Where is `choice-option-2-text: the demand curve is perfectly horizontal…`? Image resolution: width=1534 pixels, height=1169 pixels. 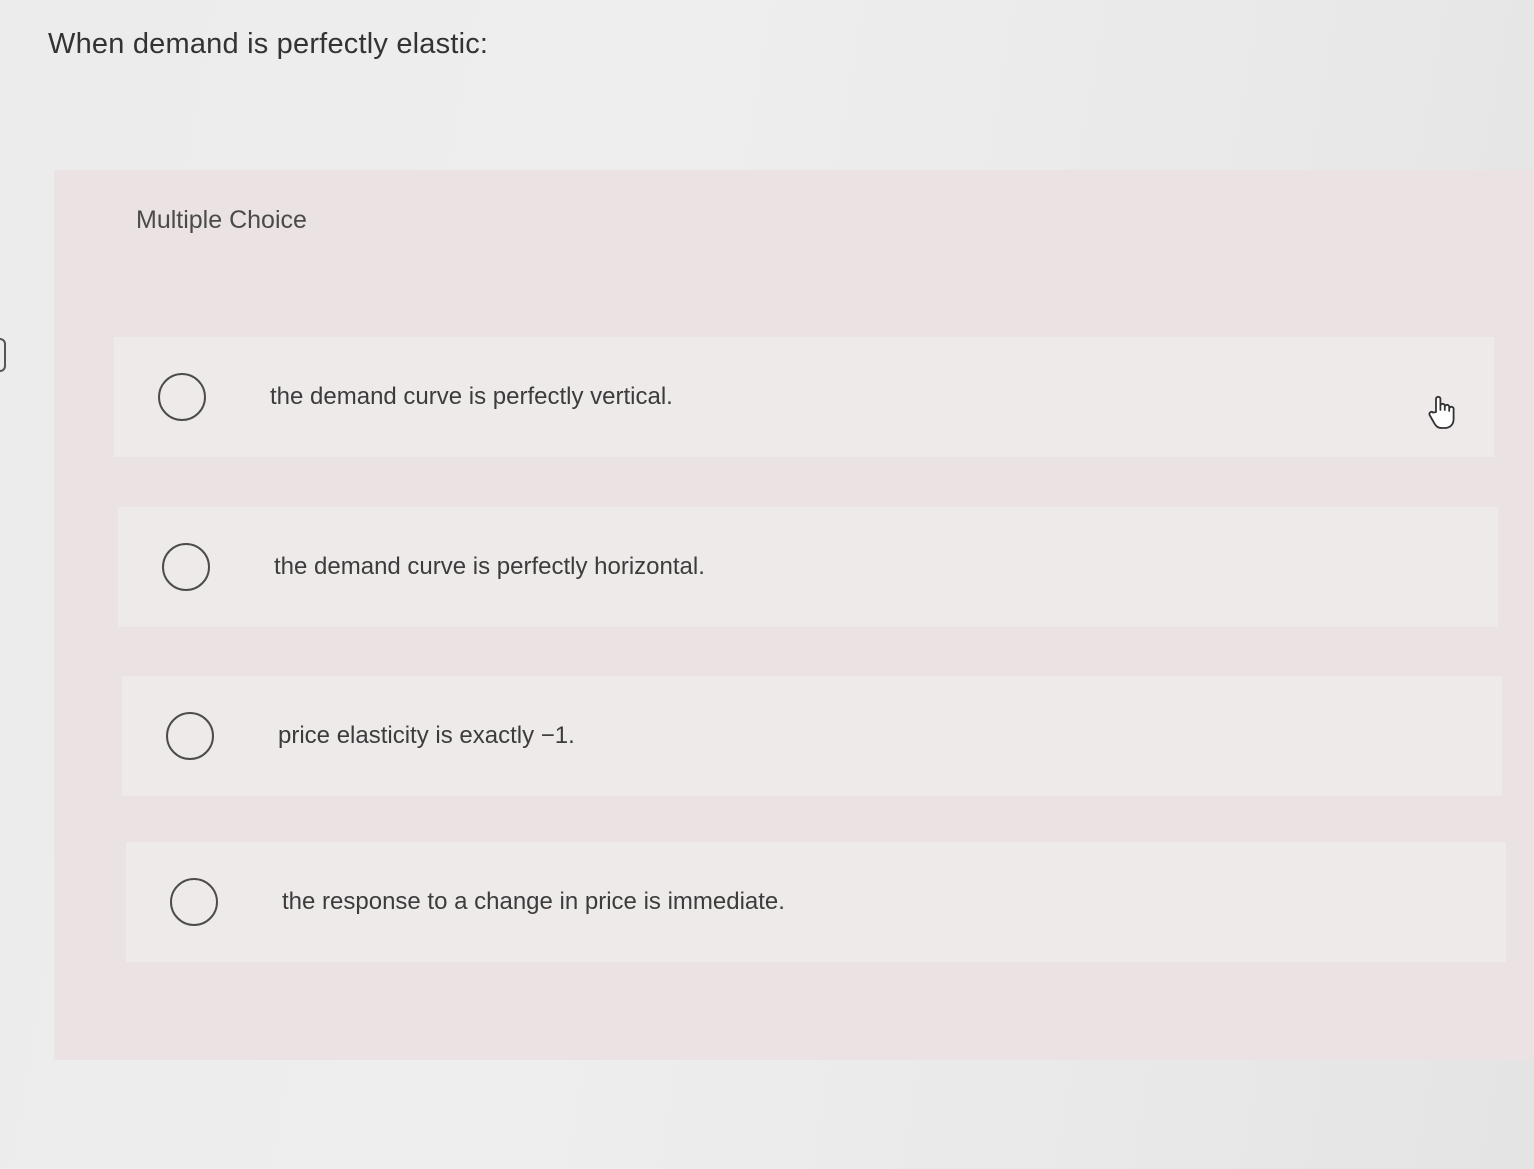 choice-option-2-text: the demand curve is perfectly horizontal… is located at coordinates (489, 566).